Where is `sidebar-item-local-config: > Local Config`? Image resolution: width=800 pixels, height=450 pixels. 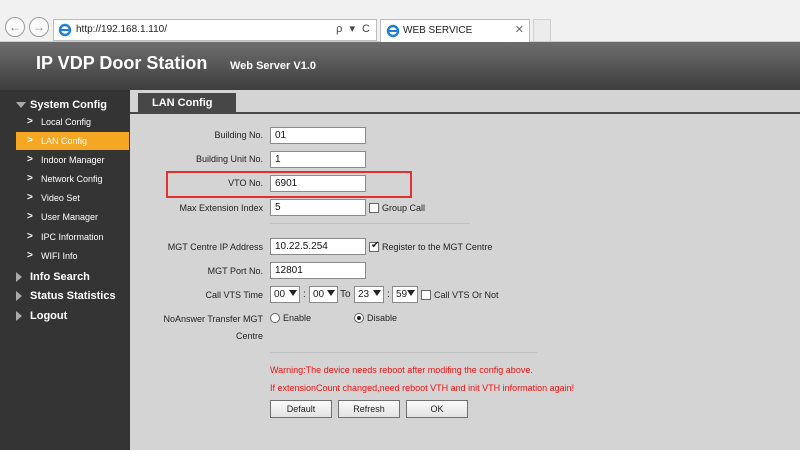
sidebar-item-local-config: > Local Config is located at coordinates (72, 122).